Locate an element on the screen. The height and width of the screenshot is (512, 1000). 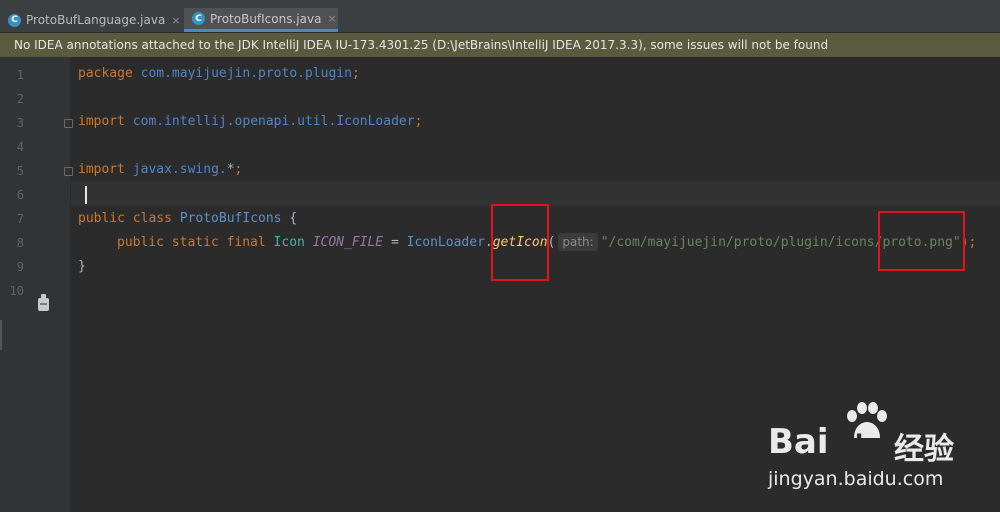
baidu-jingyan-watermark: Bai du 经验 jingyan.baidu.com is located at coordinates (880, 455).